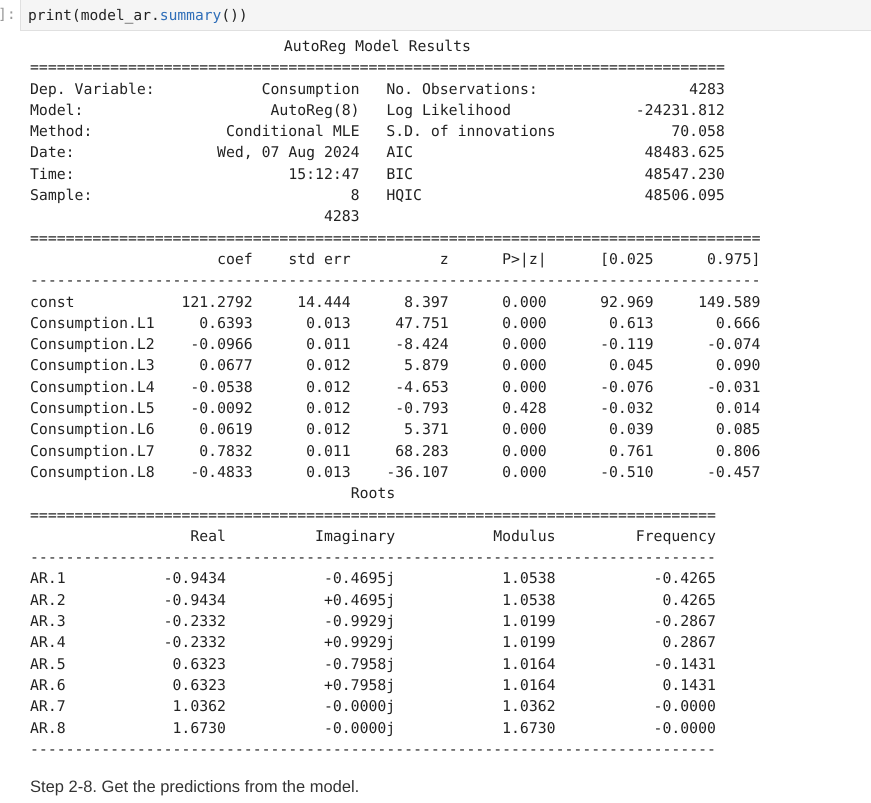 This screenshot has height=803, width=871. I want to click on info-value: 48506.095, so click(684, 196).